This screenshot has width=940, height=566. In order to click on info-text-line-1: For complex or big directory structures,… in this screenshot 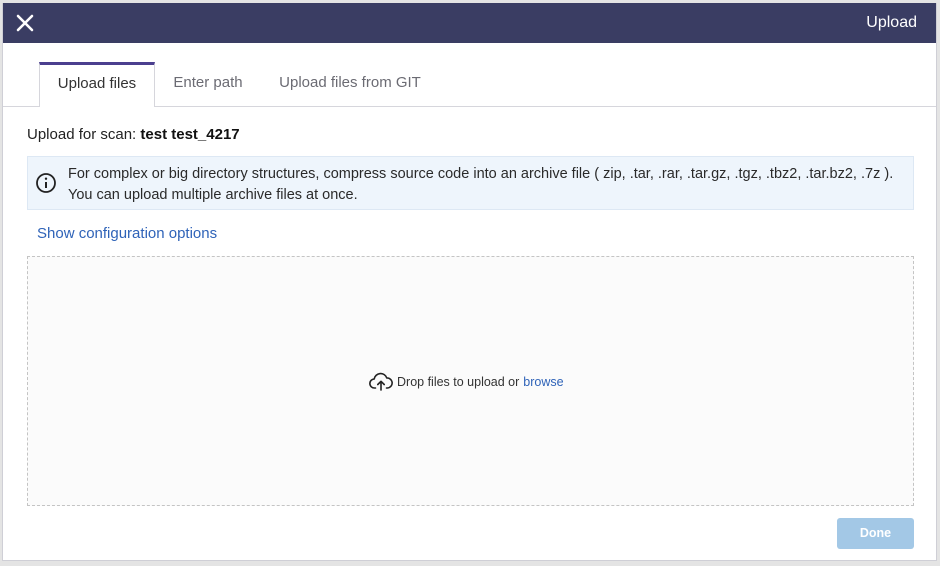, I will do `click(481, 174)`.